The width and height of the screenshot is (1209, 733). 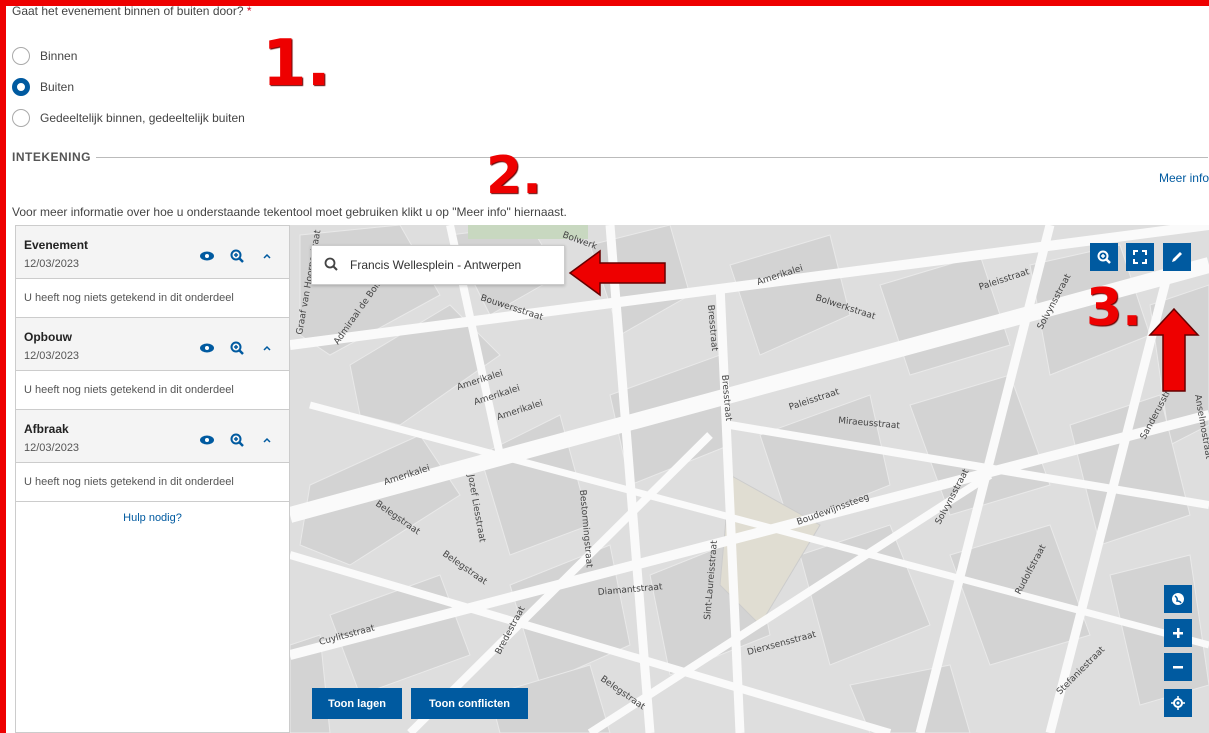 I want to click on search-icon, so click(x=331, y=265).